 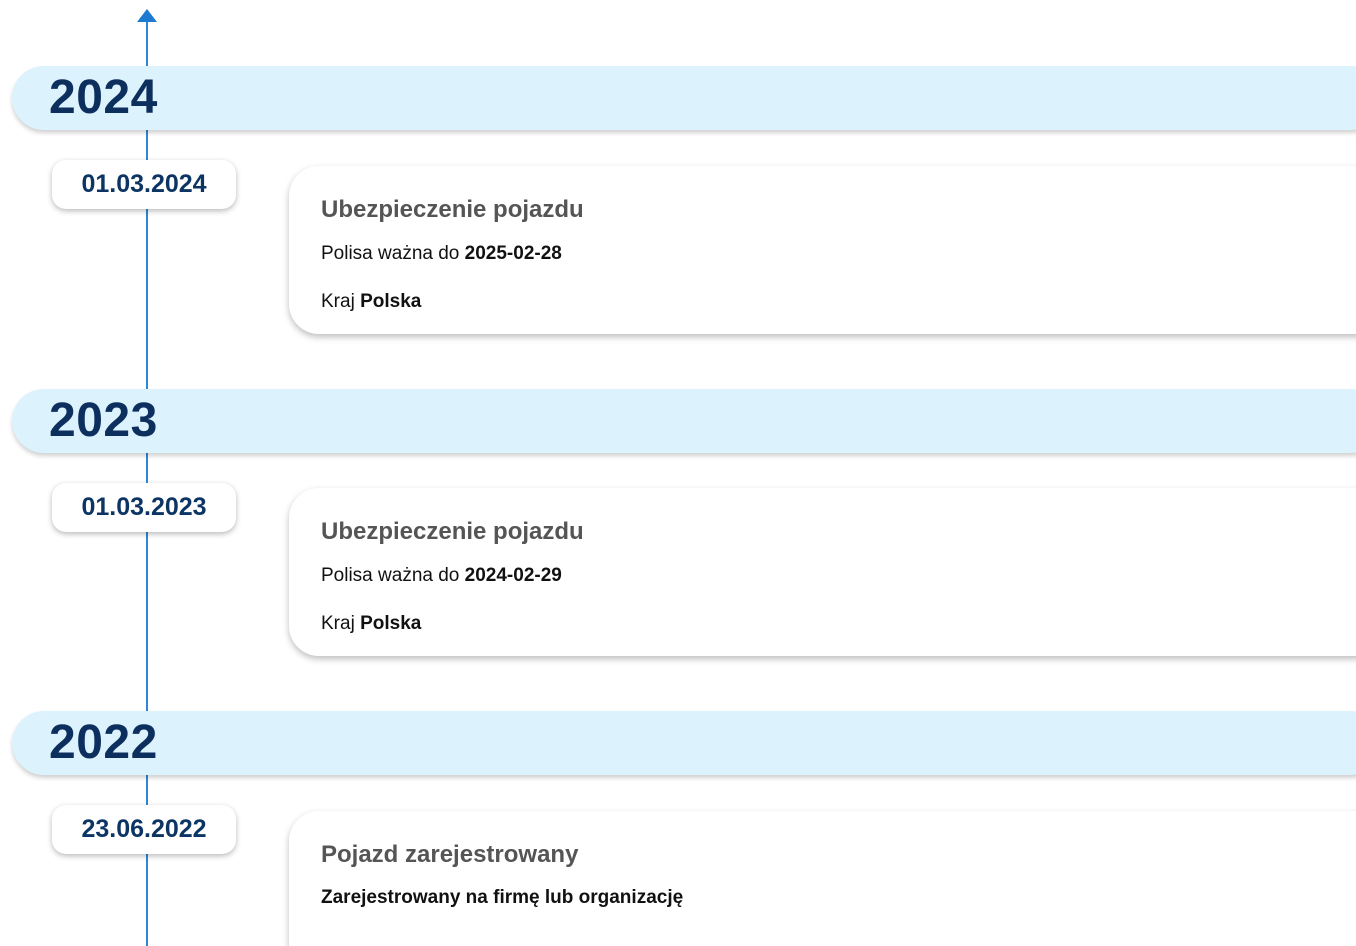 I want to click on entry-date-badge: 01.03.2024, so click(x=144, y=184).